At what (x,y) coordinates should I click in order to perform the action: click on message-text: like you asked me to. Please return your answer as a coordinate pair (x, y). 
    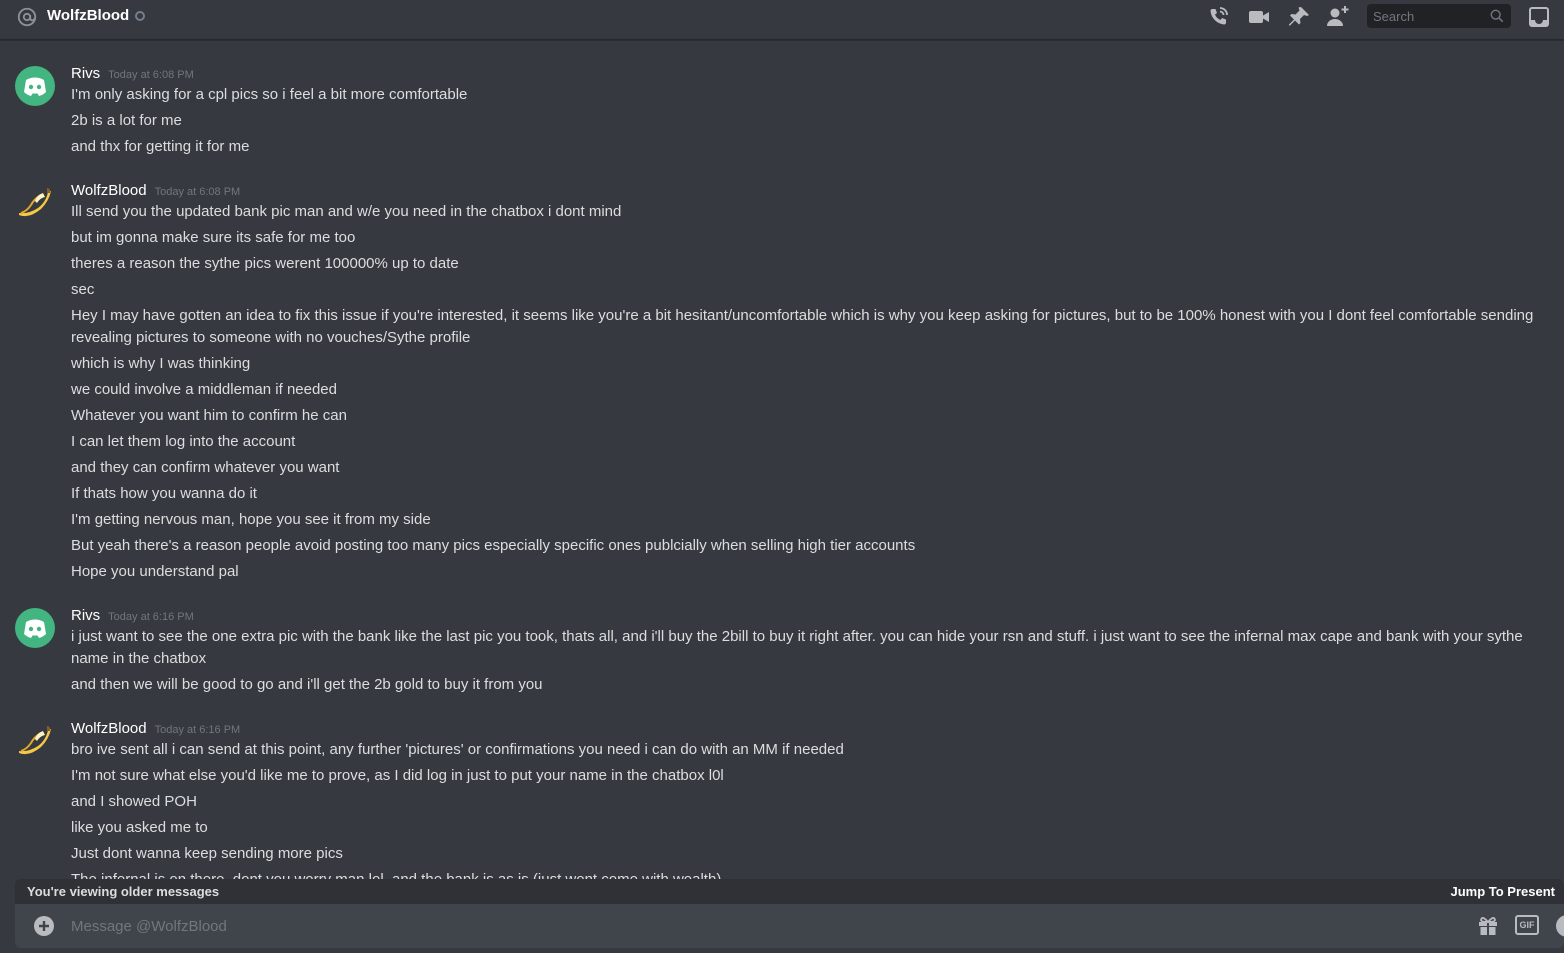
    Looking at the image, I should click on (139, 827).